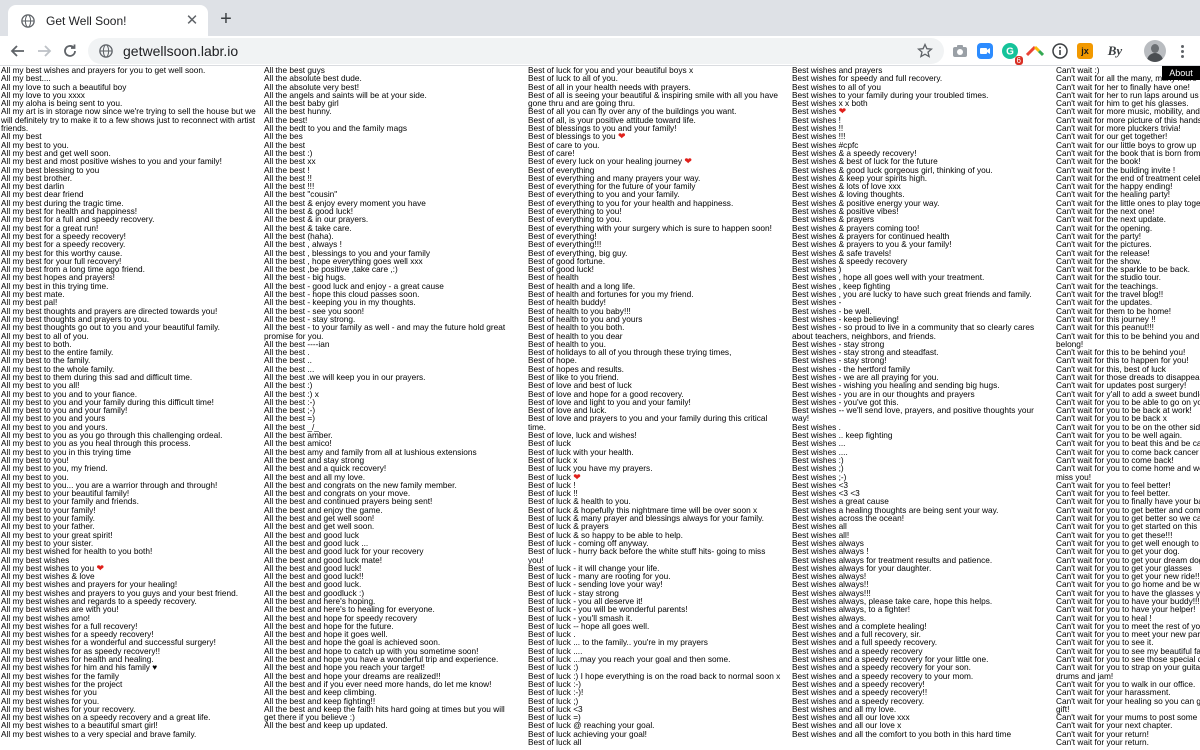 The image size is (1200, 750). I want to click on reload-icon, so click(70, 51).